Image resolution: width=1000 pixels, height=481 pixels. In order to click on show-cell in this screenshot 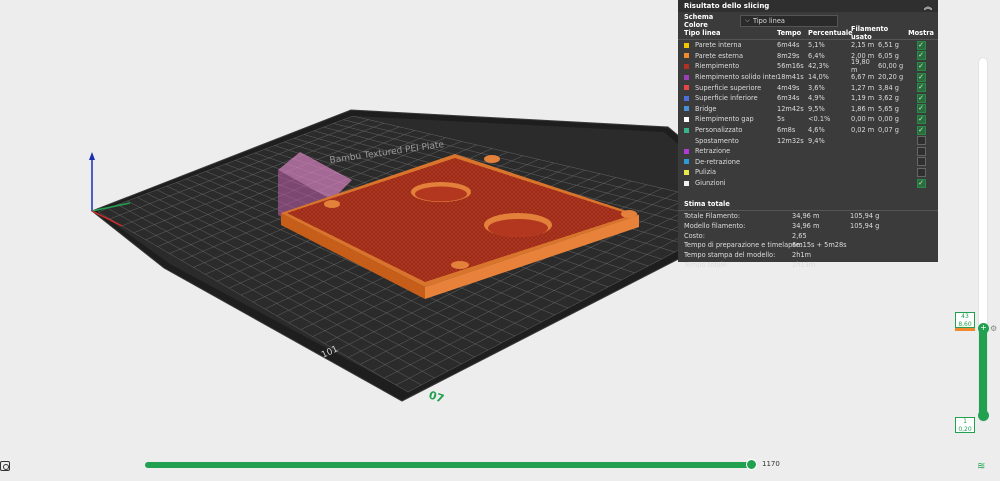, I will do `click(921, 141)`.